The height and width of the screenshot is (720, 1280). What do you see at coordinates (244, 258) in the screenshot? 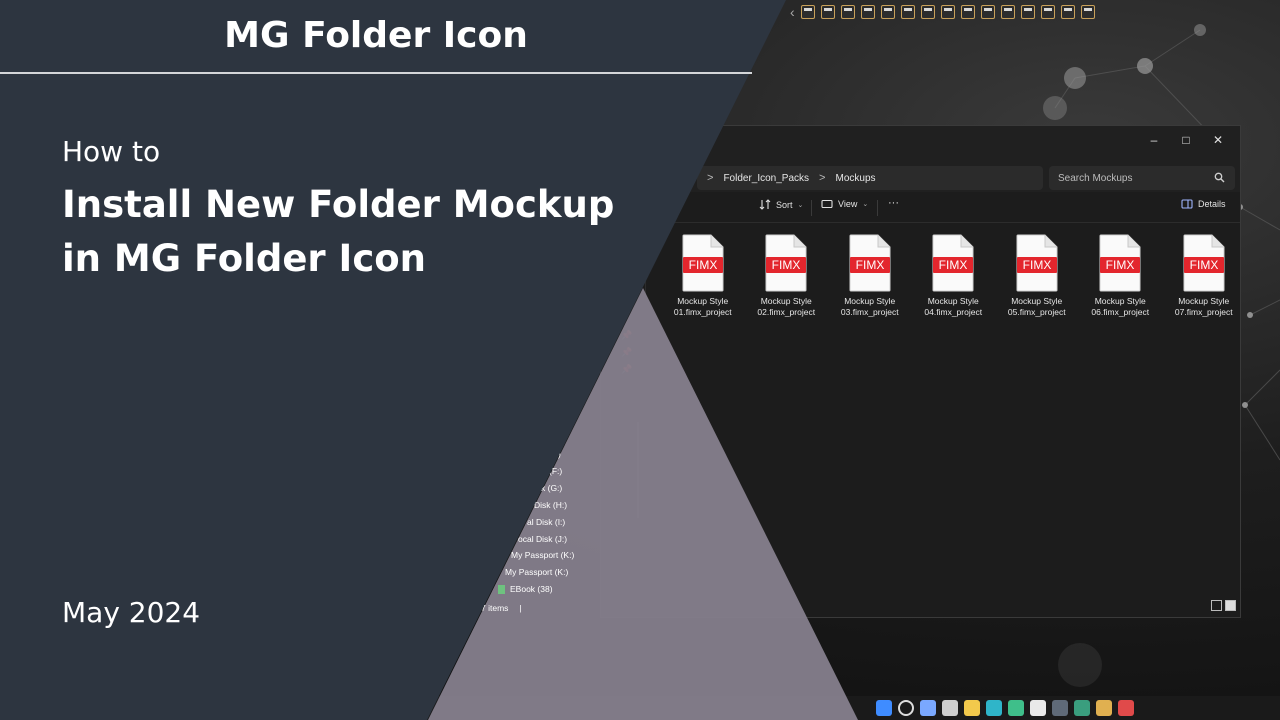
I see `main-title-line-2: in MG Folder Icon` at bounding box center [244, 258].